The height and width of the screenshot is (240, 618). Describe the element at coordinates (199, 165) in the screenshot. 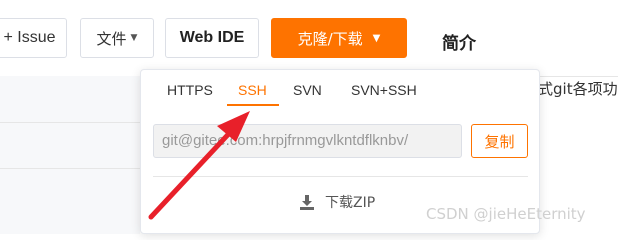

I see `annotation-arrow-icon` at that location.